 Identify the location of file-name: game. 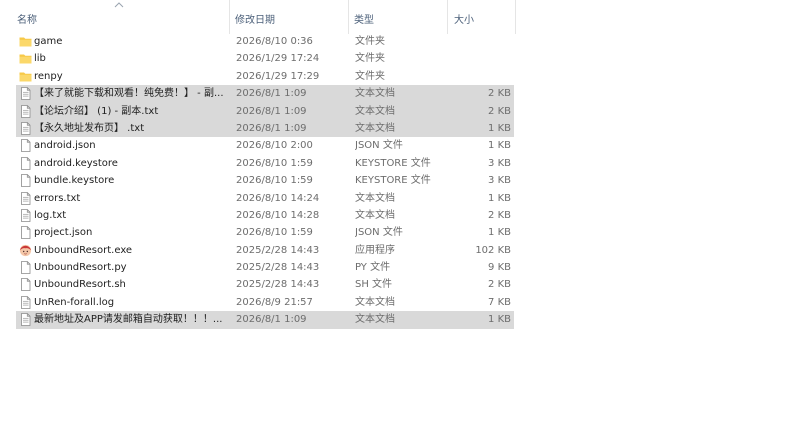
(48, 41).